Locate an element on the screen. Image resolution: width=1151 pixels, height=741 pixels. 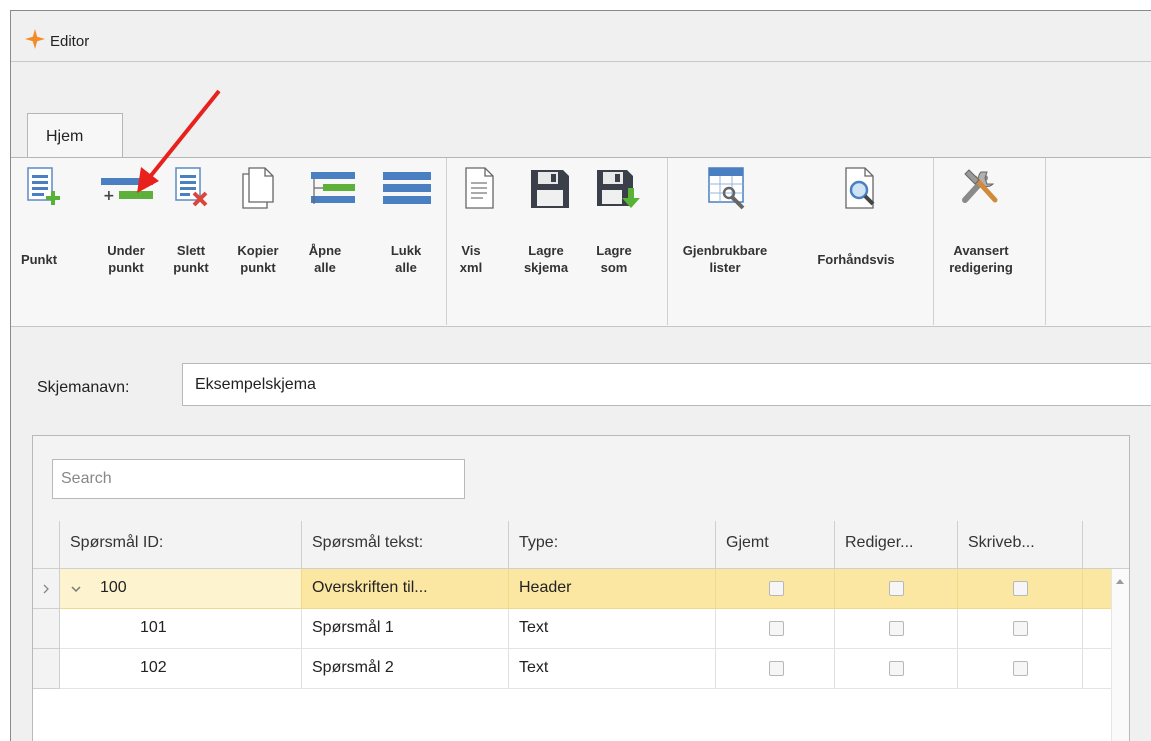
punkt-button: Punkt is located at coordinates (39, 238).